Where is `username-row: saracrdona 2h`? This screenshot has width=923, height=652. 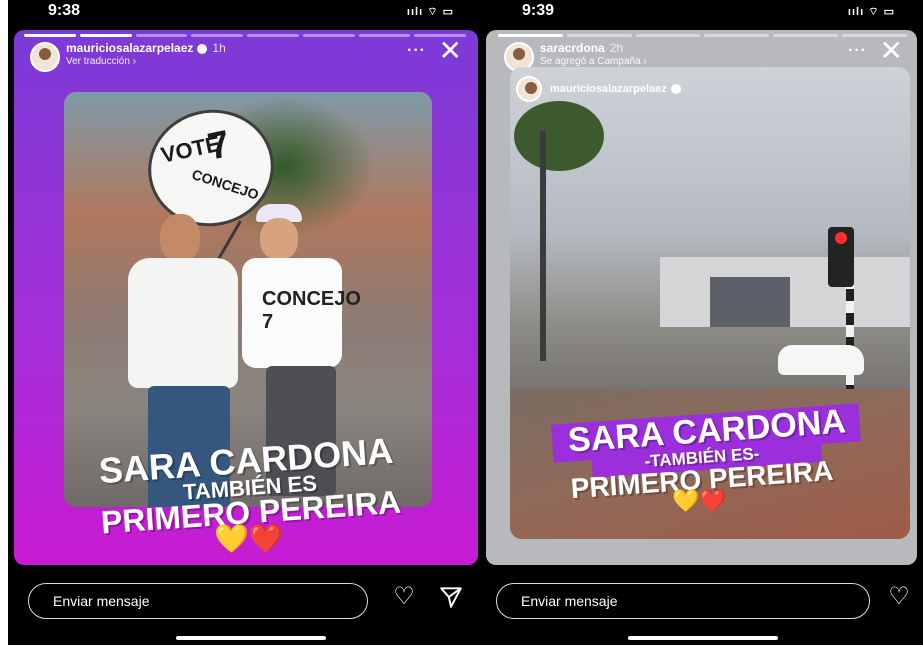 username-row: saracrdona 2h is located at coordinates (581, 48).